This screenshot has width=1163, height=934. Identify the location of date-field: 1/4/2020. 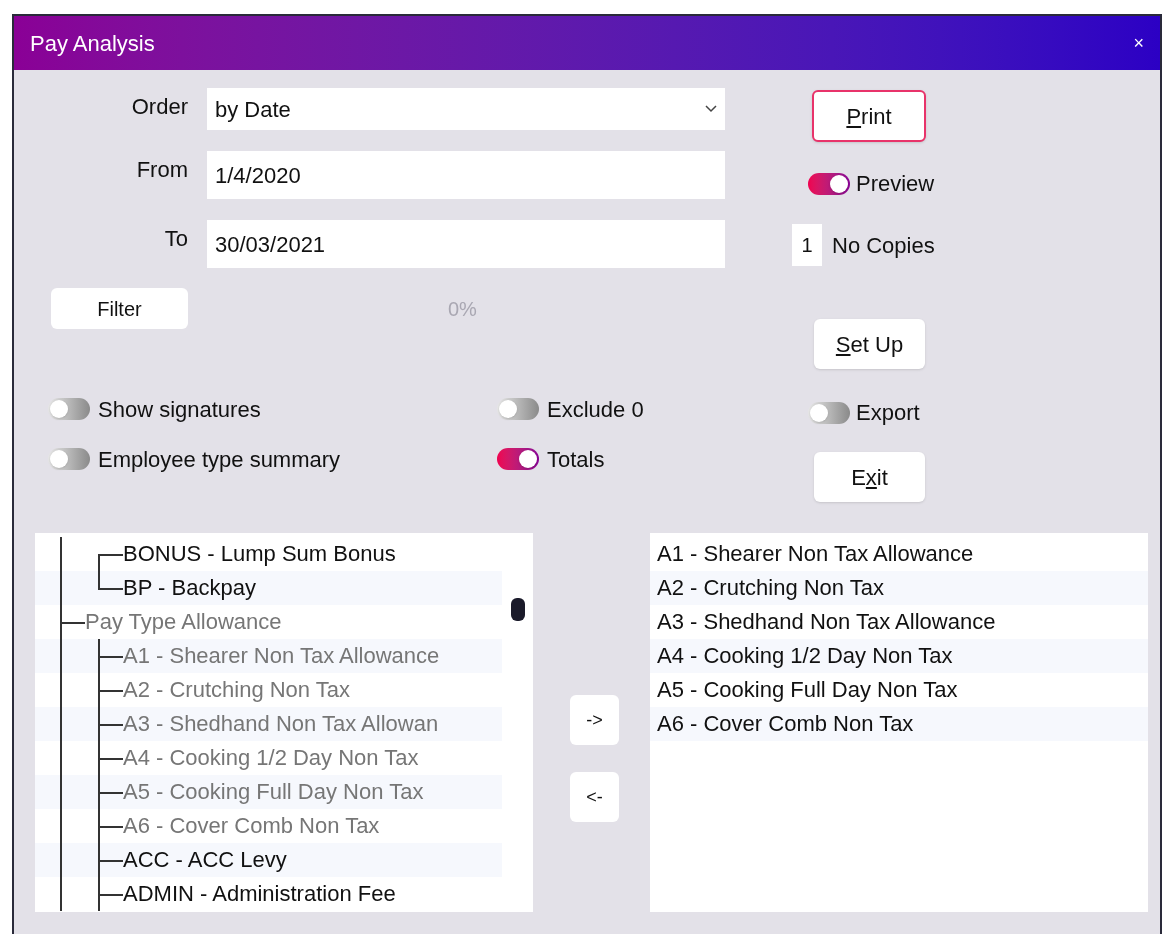
(466, 175).